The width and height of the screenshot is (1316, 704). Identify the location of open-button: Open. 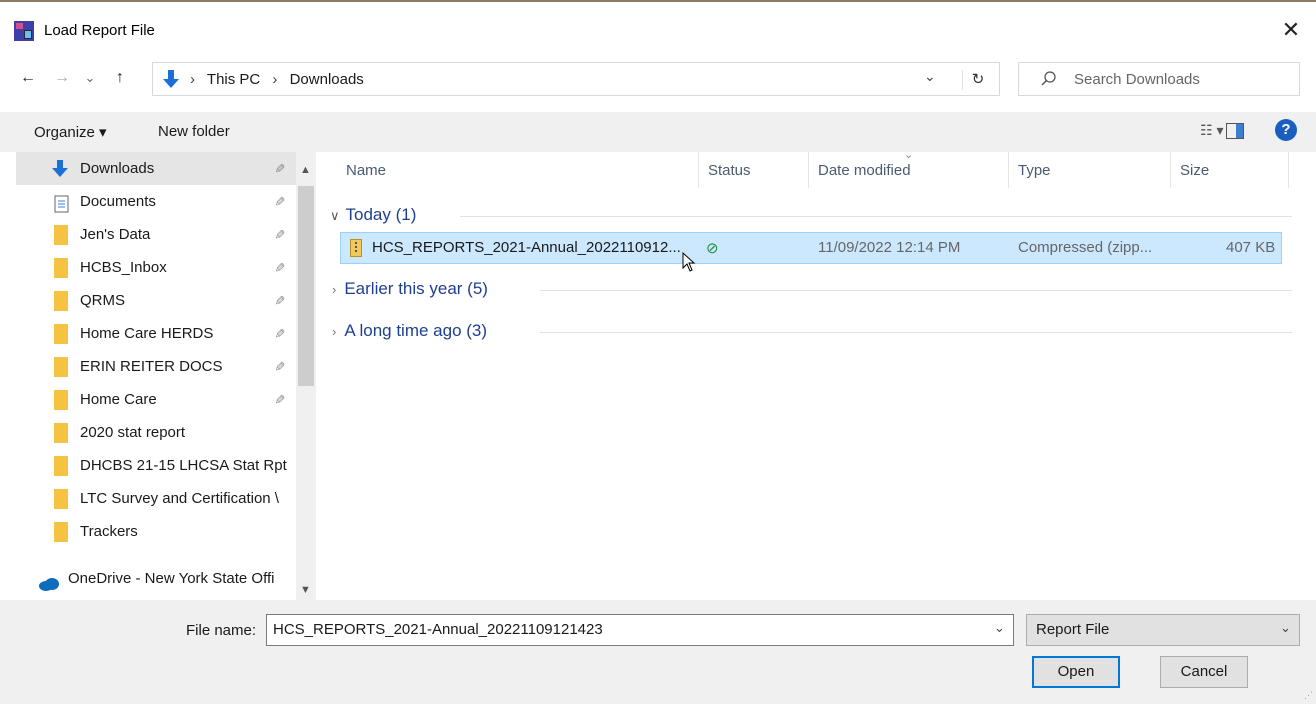
(1076, 672).